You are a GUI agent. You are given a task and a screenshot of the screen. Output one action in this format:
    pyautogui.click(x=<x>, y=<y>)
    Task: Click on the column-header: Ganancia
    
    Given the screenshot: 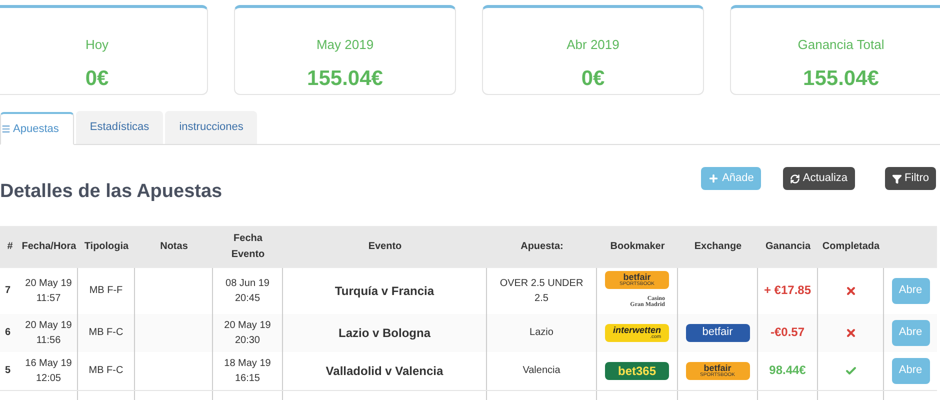 What is the action you would take?
    pyautogui.click(x=788, y=247)
    